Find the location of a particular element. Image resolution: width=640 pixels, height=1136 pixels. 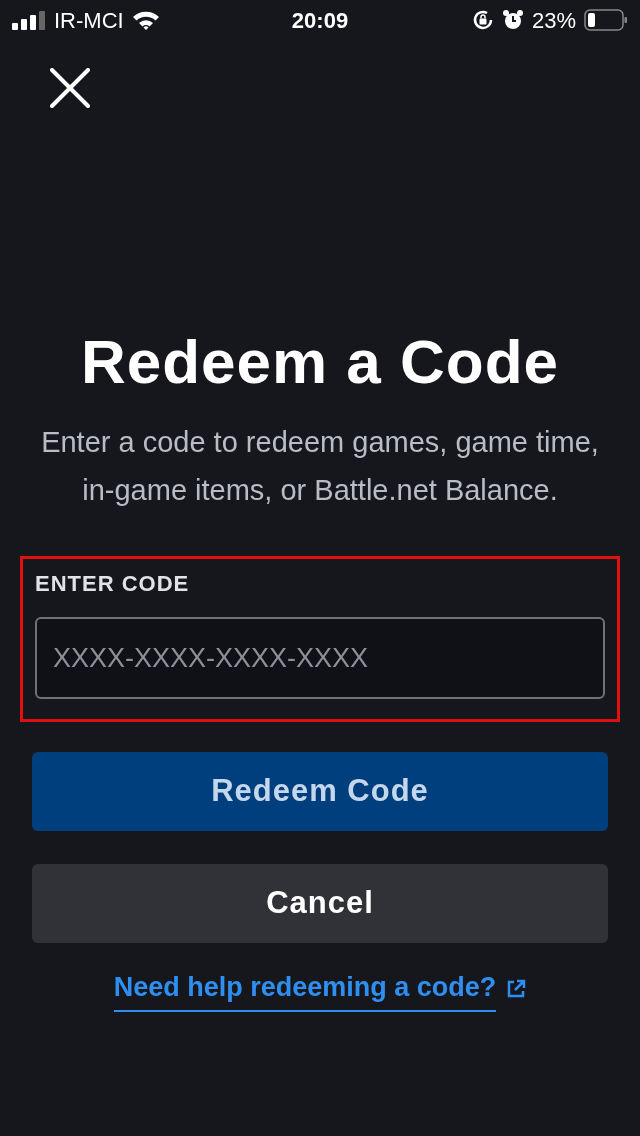

close-button is located at coordinates (70, 88).